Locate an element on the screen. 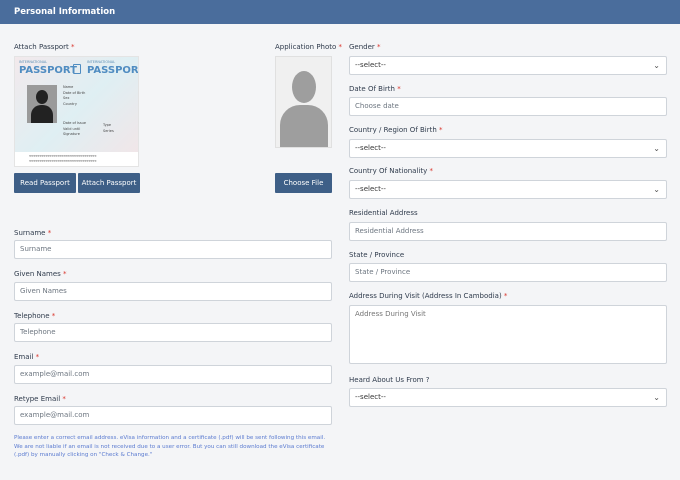 This screenshot has height=480, width=680. heard-select: --select-- ⌄ is located at coordinates (508, 397).